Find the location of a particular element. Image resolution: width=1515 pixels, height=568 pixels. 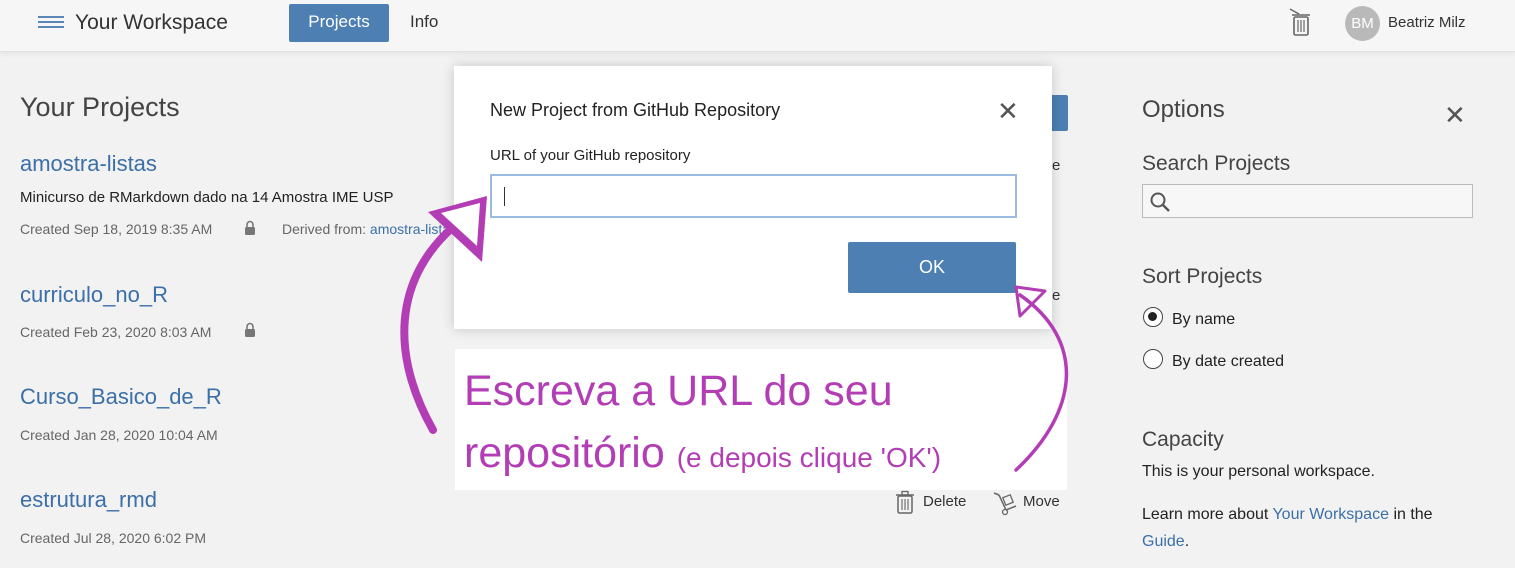

app-title: Your Workspace is located at coordinates (151, 22).